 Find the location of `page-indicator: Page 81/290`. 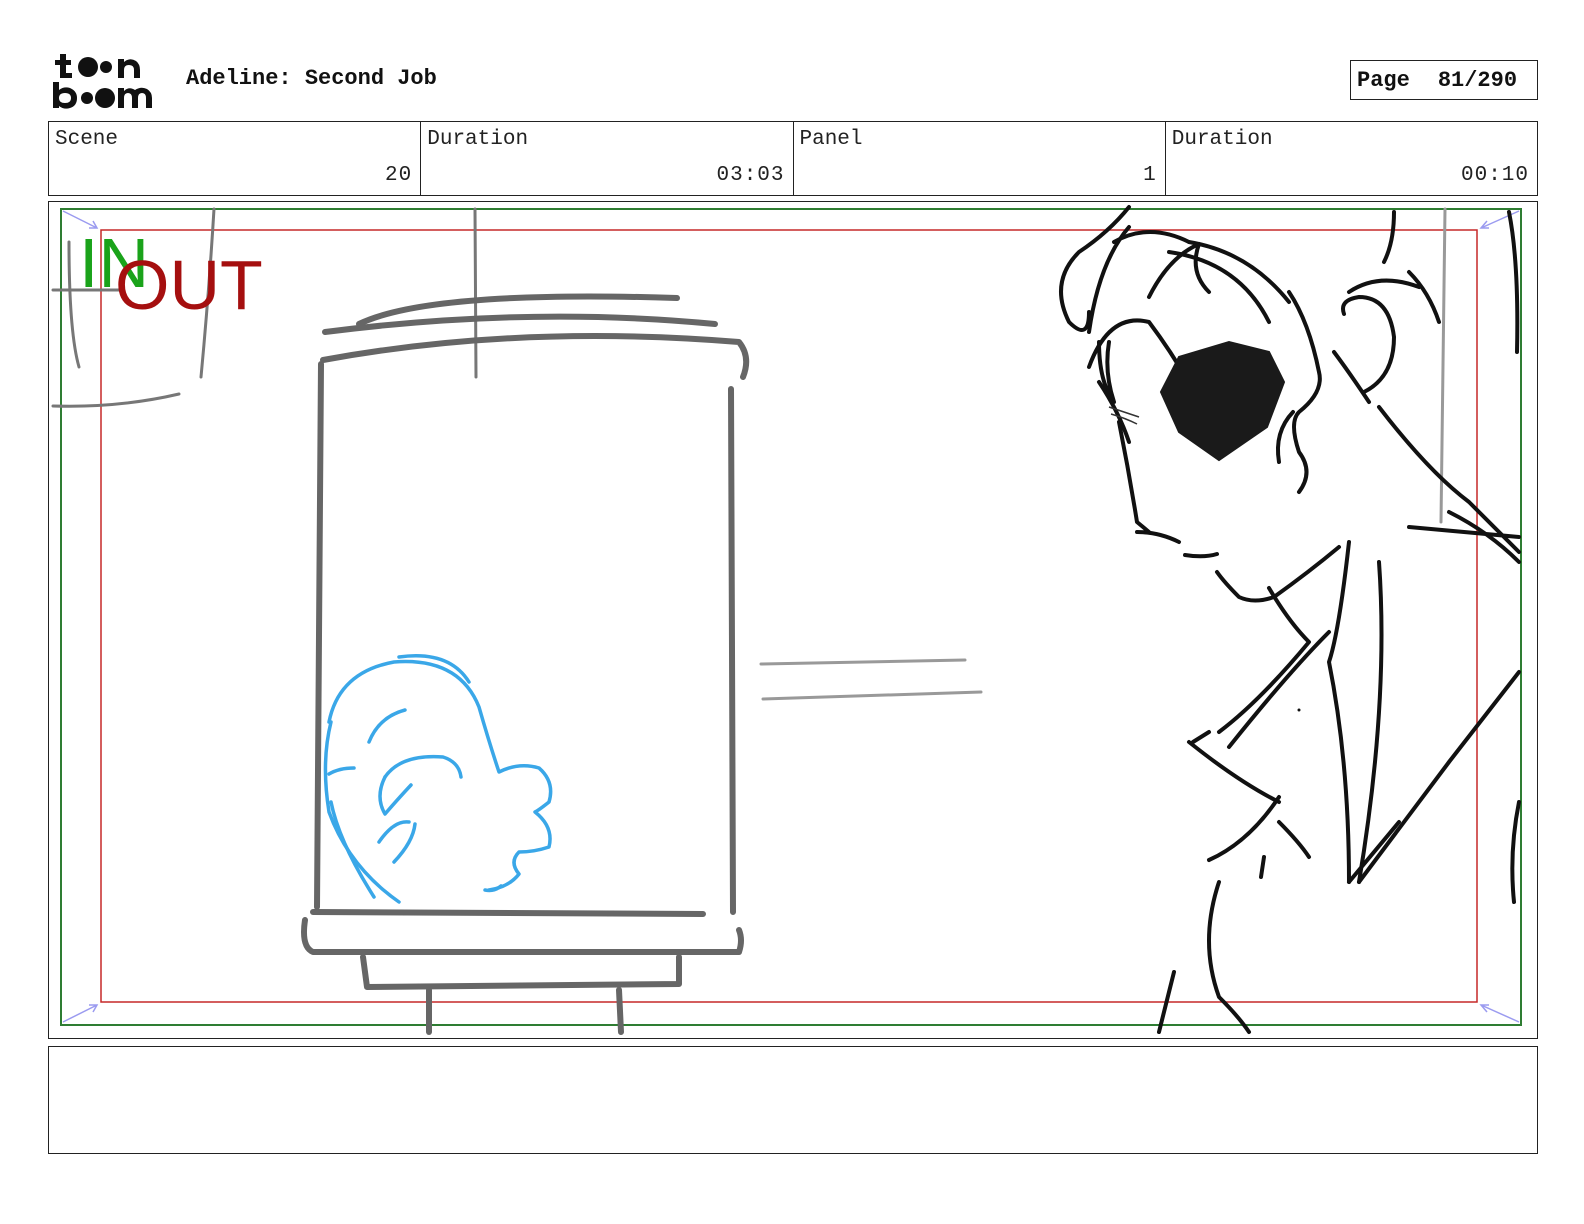

page-indicator: Page 81/290 is located at coordinates (1444, 80).